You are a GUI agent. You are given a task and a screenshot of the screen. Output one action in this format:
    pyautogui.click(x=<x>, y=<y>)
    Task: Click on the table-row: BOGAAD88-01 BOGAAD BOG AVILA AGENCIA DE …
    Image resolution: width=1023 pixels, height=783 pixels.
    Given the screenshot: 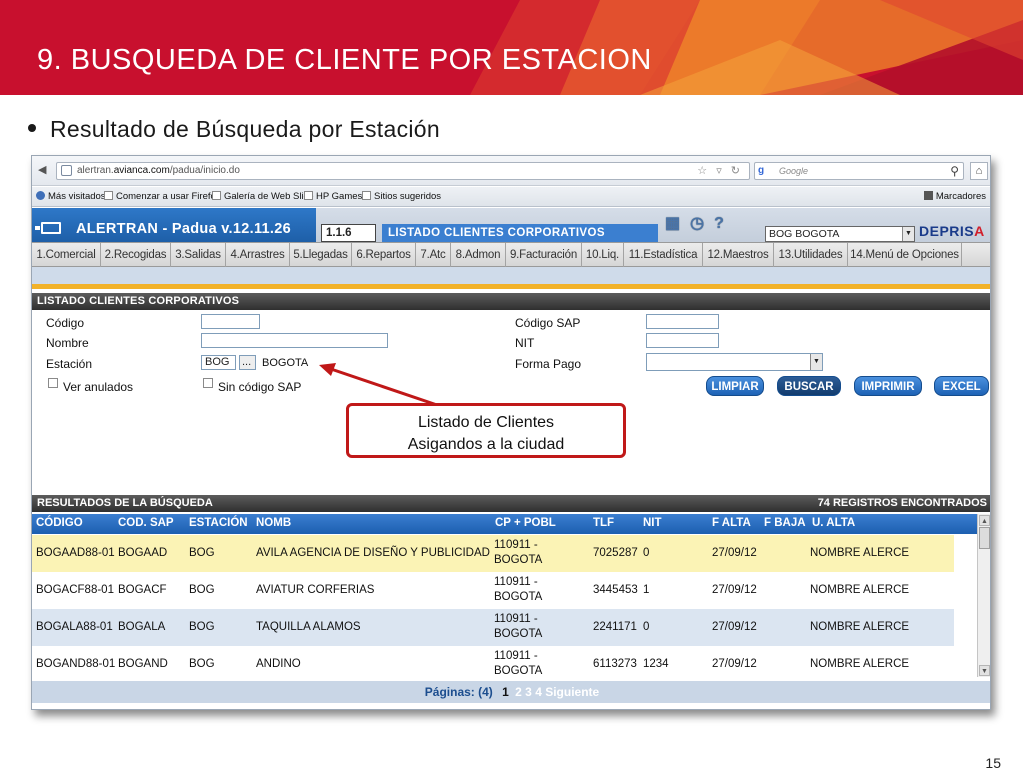 What is the action you would take?
    pyautogui.click(x=493, y=553)
    